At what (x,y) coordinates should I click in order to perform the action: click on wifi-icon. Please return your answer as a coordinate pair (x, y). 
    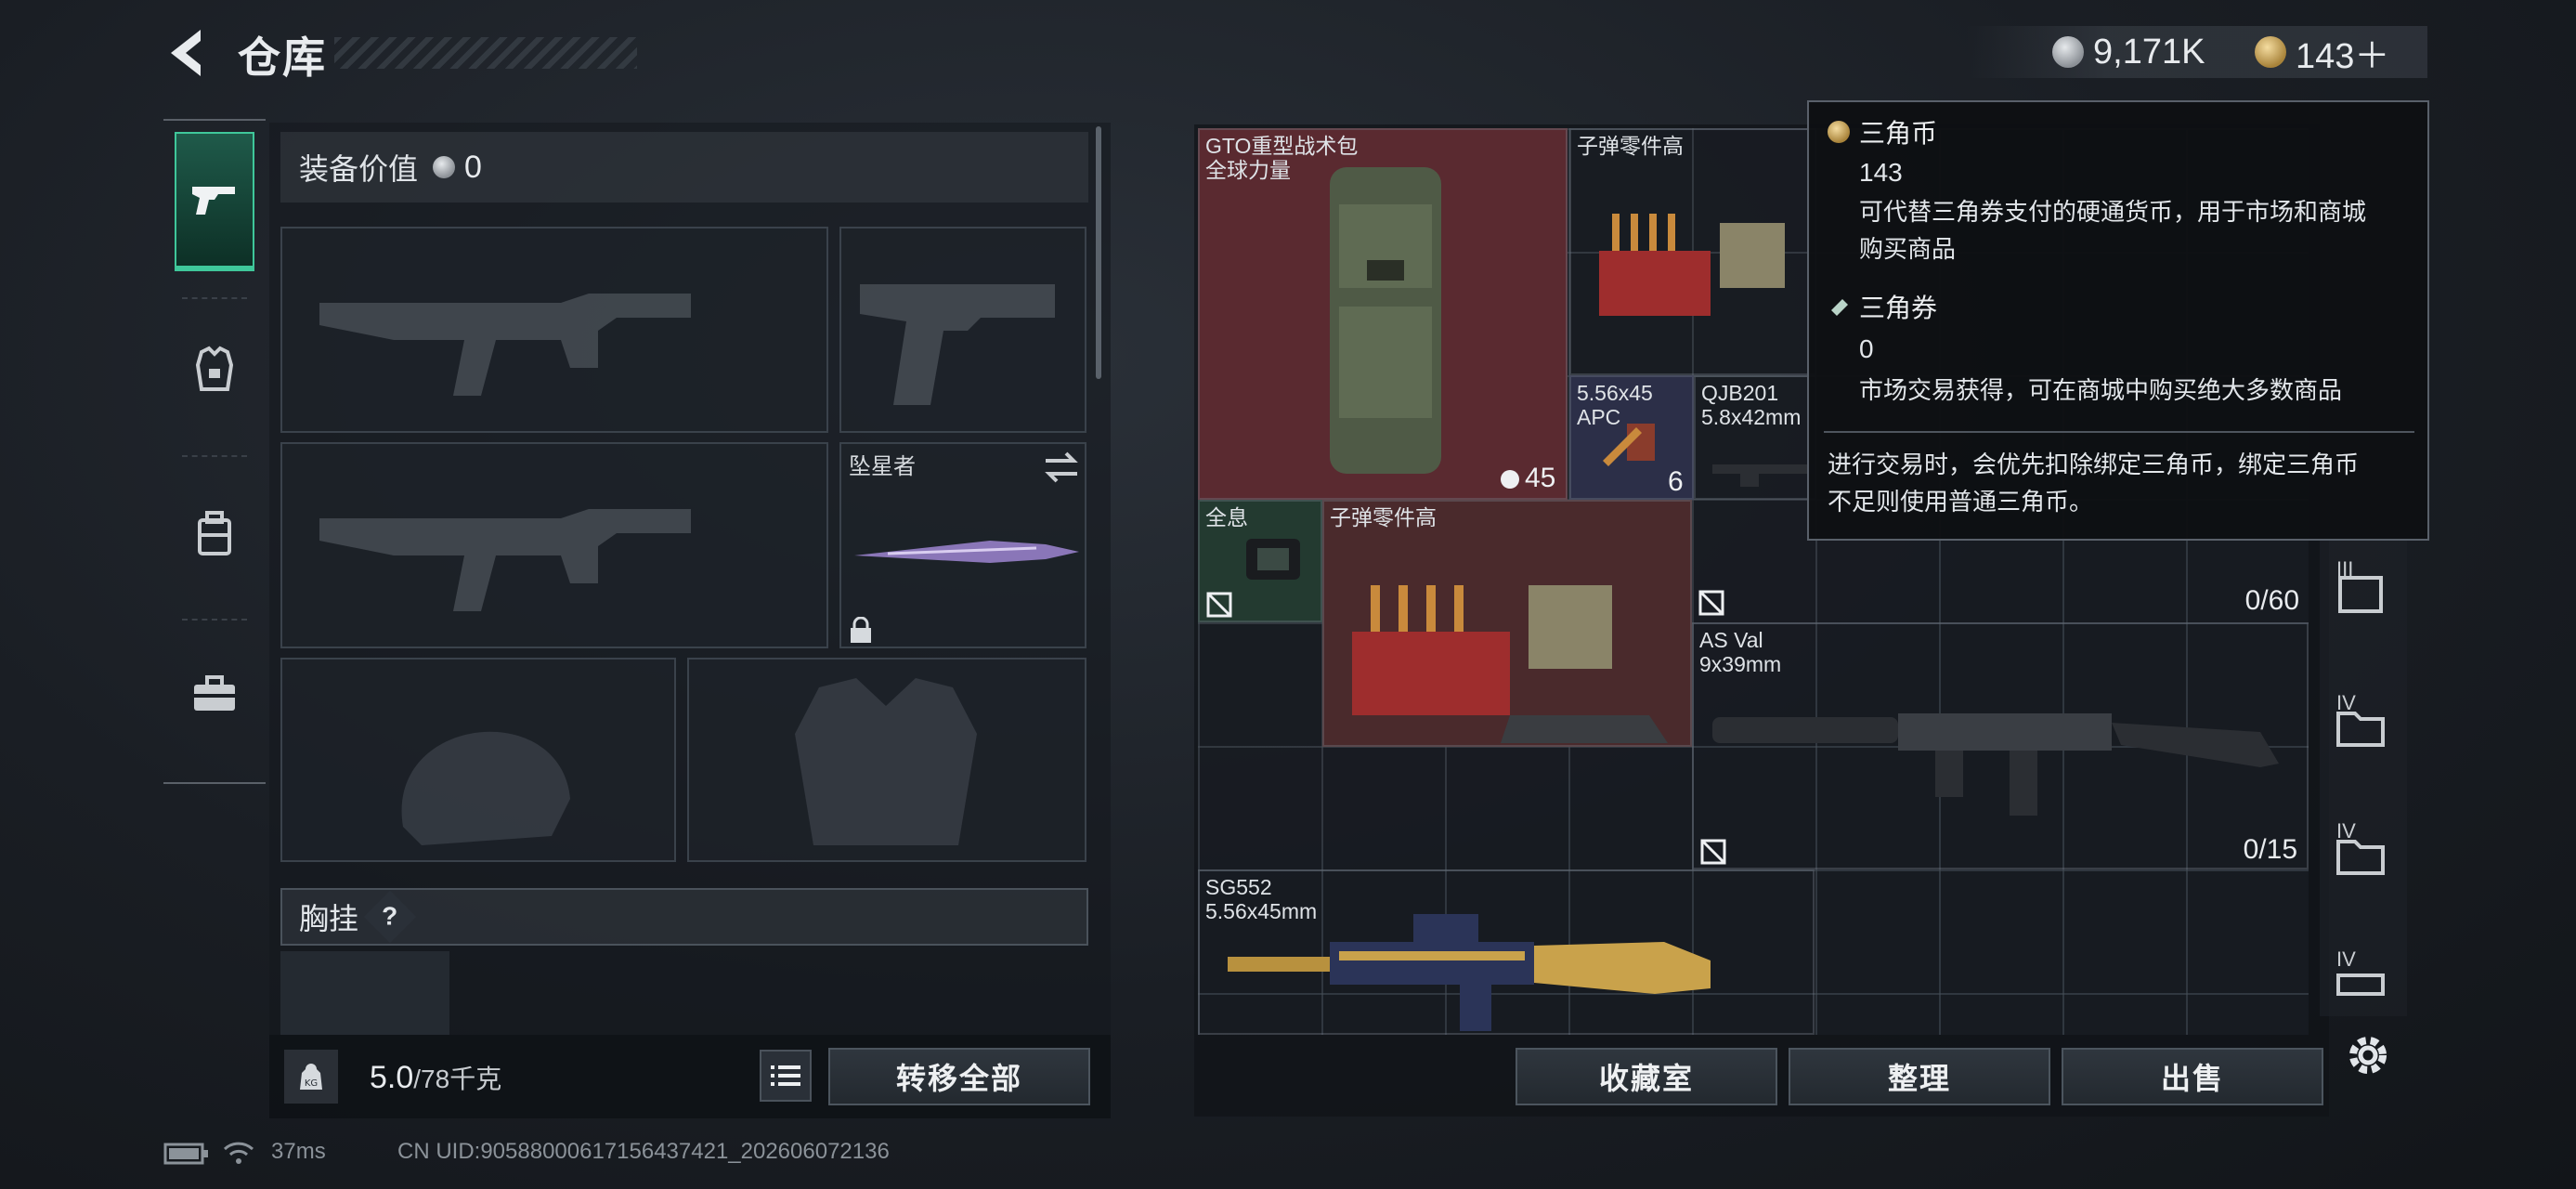
    Looking at the image, I should click on (238, 1155).